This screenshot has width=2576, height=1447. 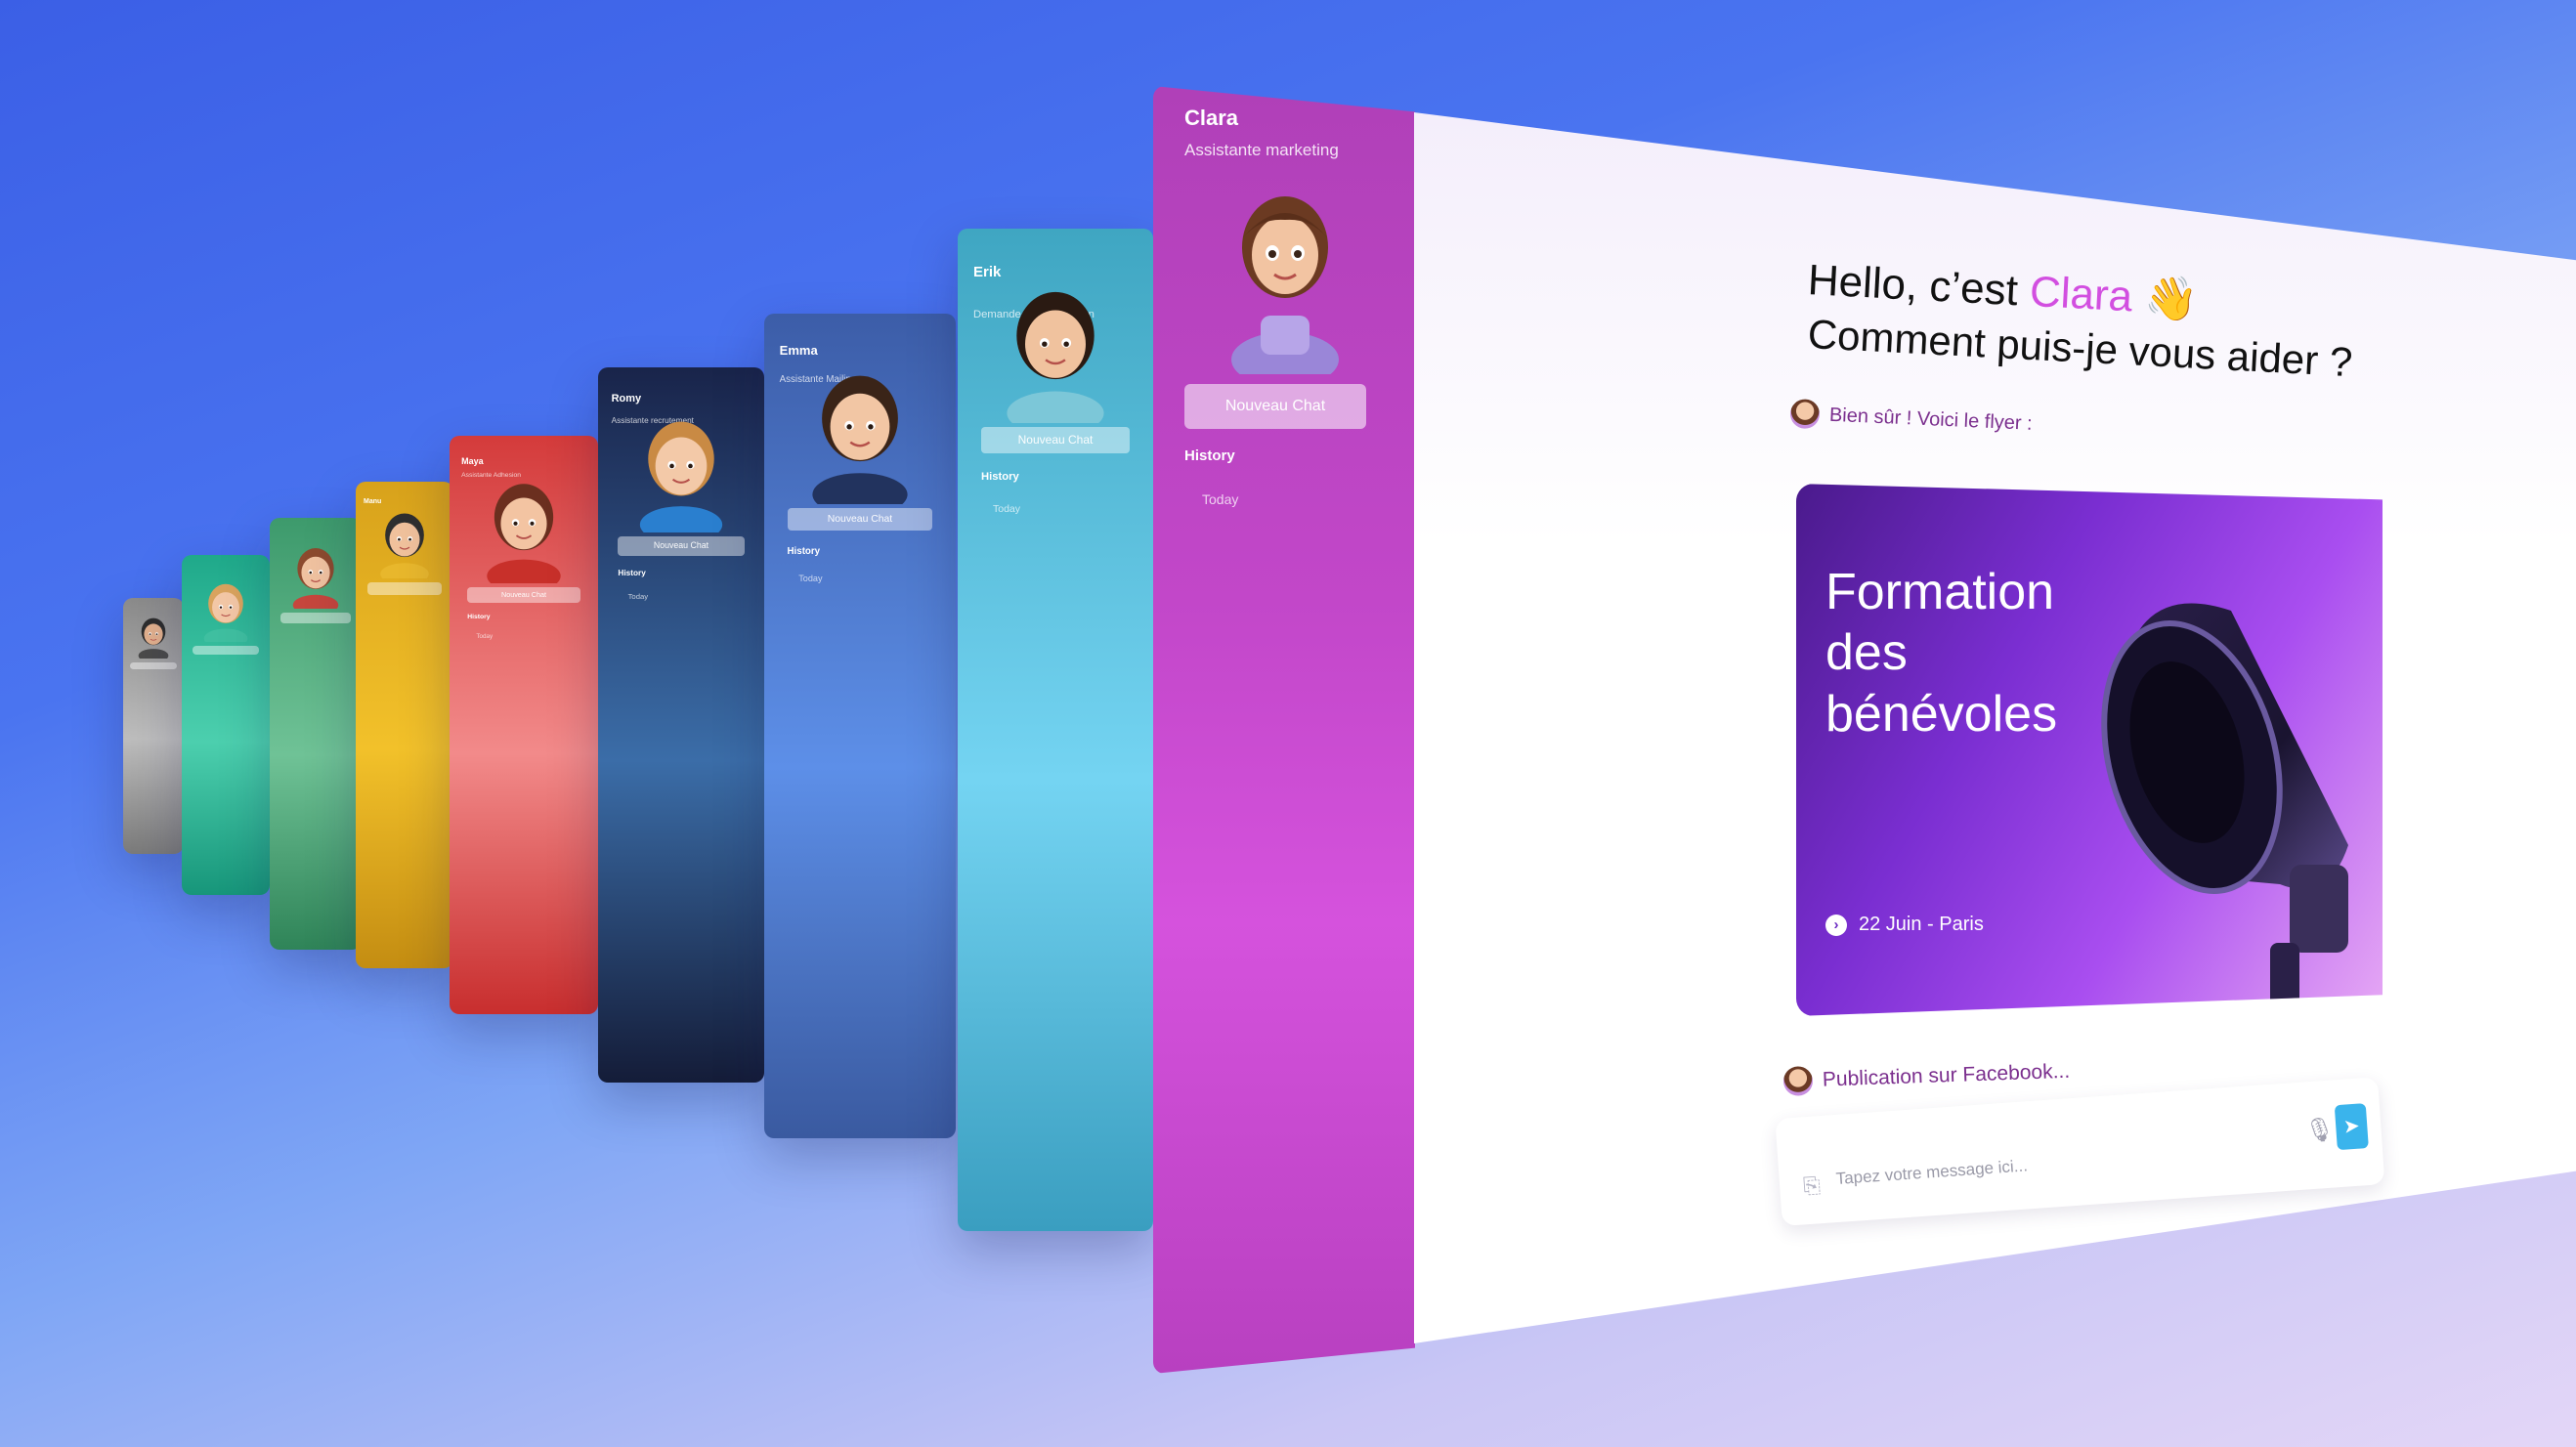 What do you see at coordinates (405, 725) in the screenshot?
I see `agent-card: Manu` at bounding box center [405, 725].